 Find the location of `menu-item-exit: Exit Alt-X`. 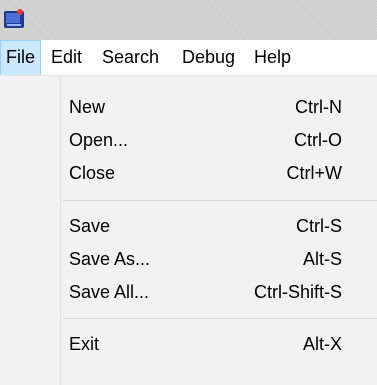

menu-item-exit: Exit Alt-X is located at coordinates (219, 344).